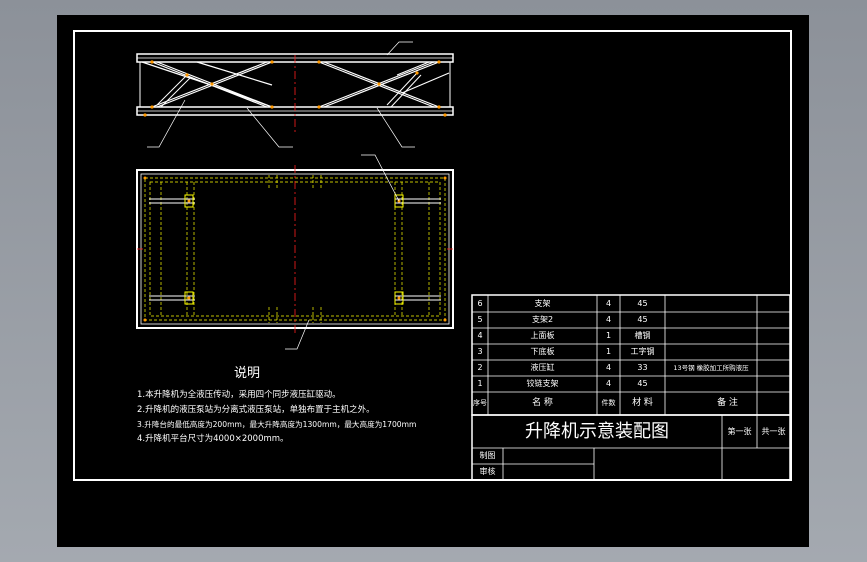  What do you see at coordinates (256, 410) in the screenshot?
I see `note-line: 2.升降机的液压泵站为分离式液压泵站，单独布置于主机之外。` at bounding box center [256, 410].